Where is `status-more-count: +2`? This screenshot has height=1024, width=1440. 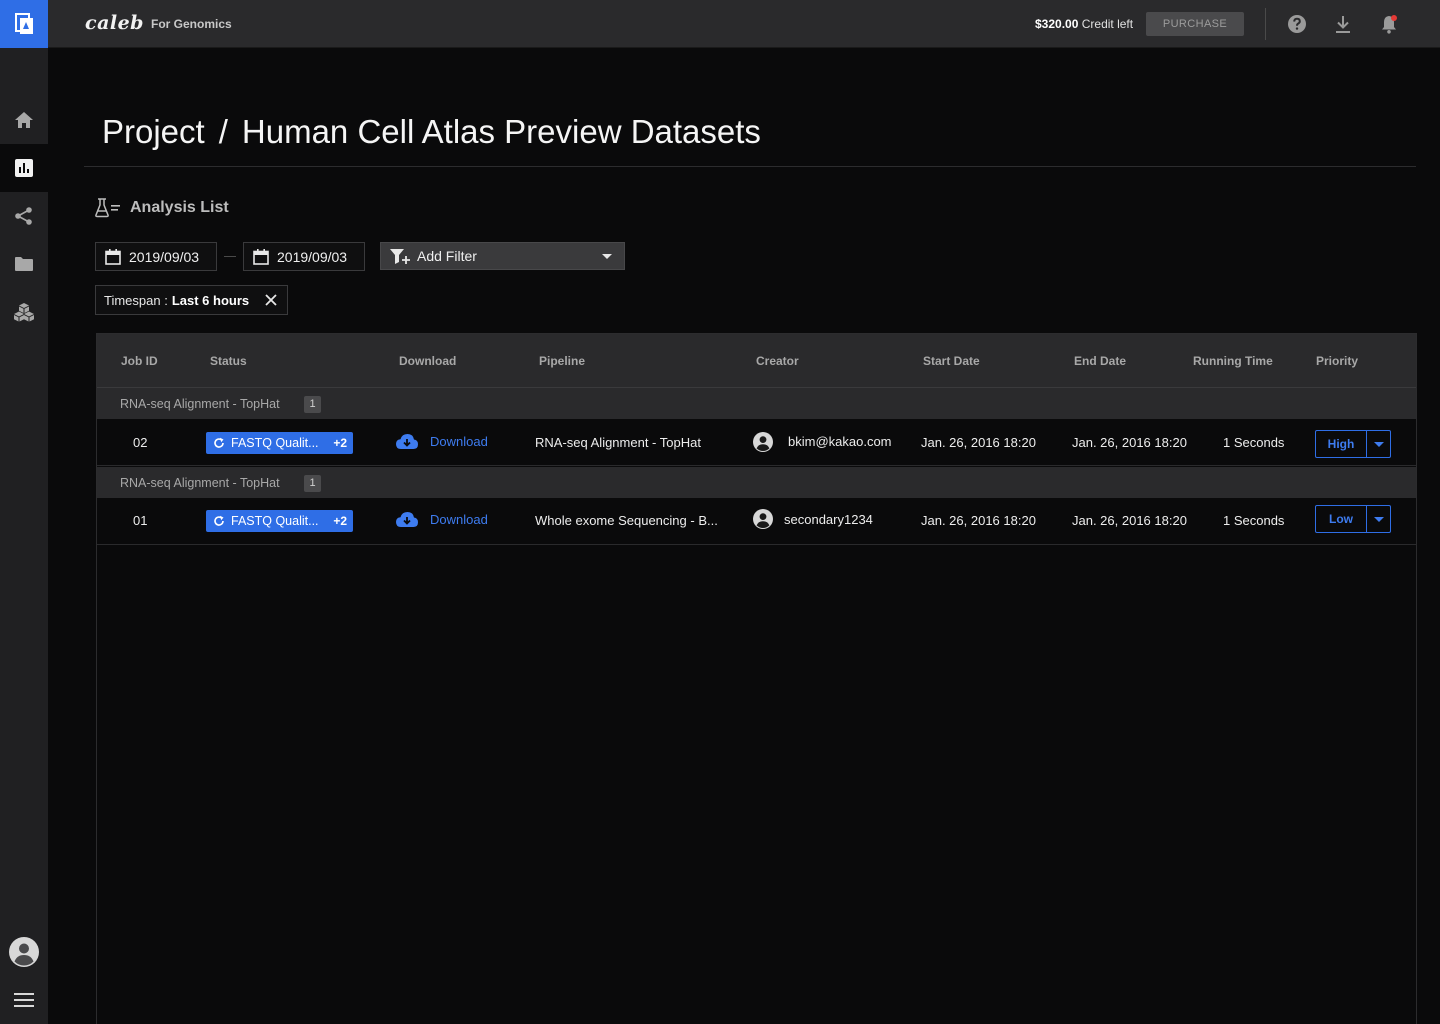
status-more-count: +2 is located at coordinates (340, 443).